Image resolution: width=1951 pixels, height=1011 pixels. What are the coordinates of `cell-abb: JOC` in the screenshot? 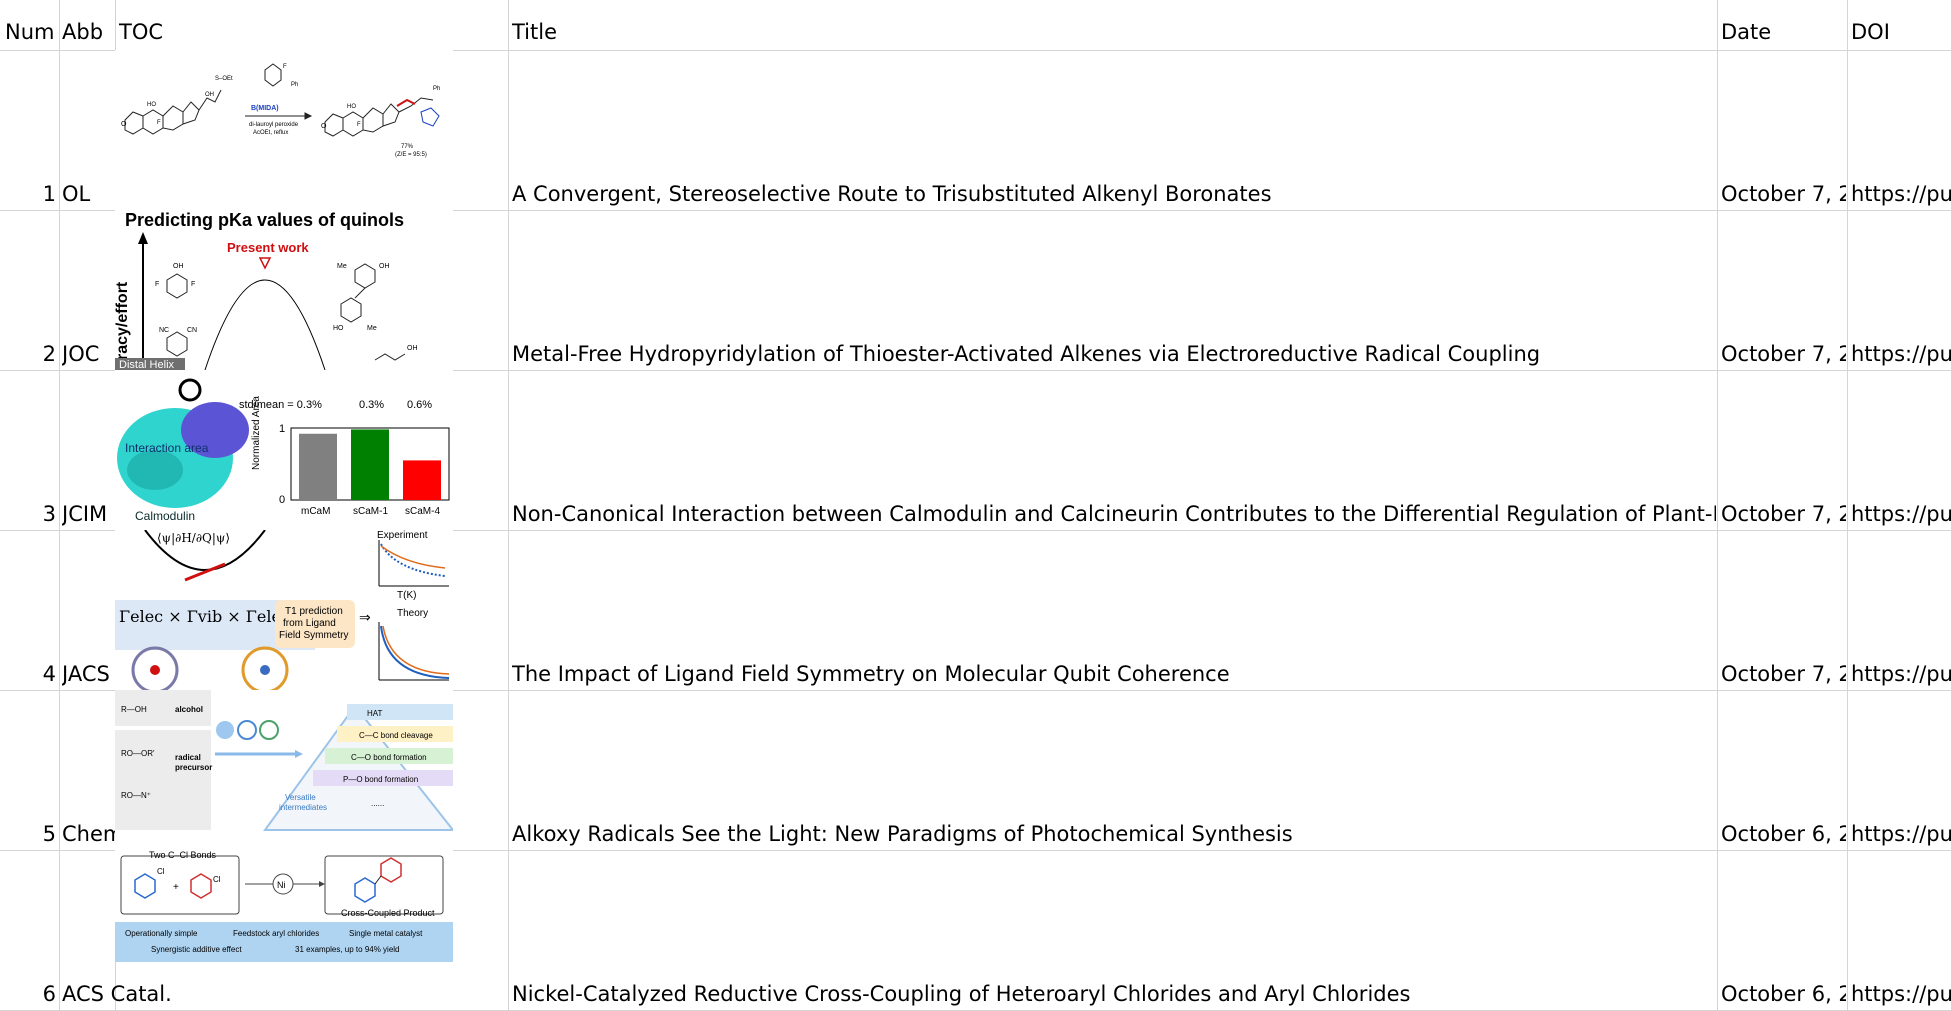 It's located at (88, 354).